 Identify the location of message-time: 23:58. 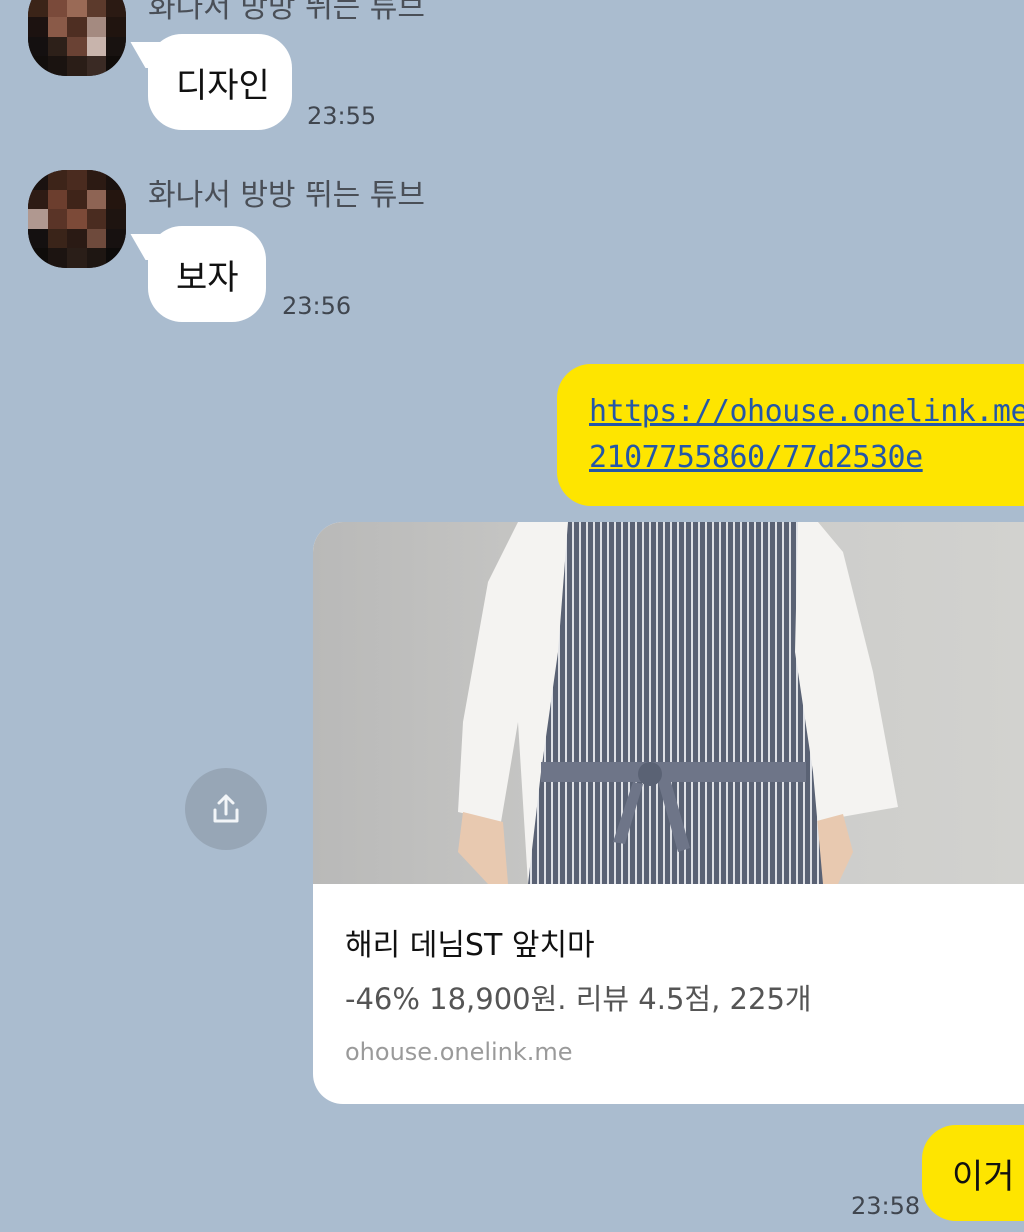
(886, 1206).